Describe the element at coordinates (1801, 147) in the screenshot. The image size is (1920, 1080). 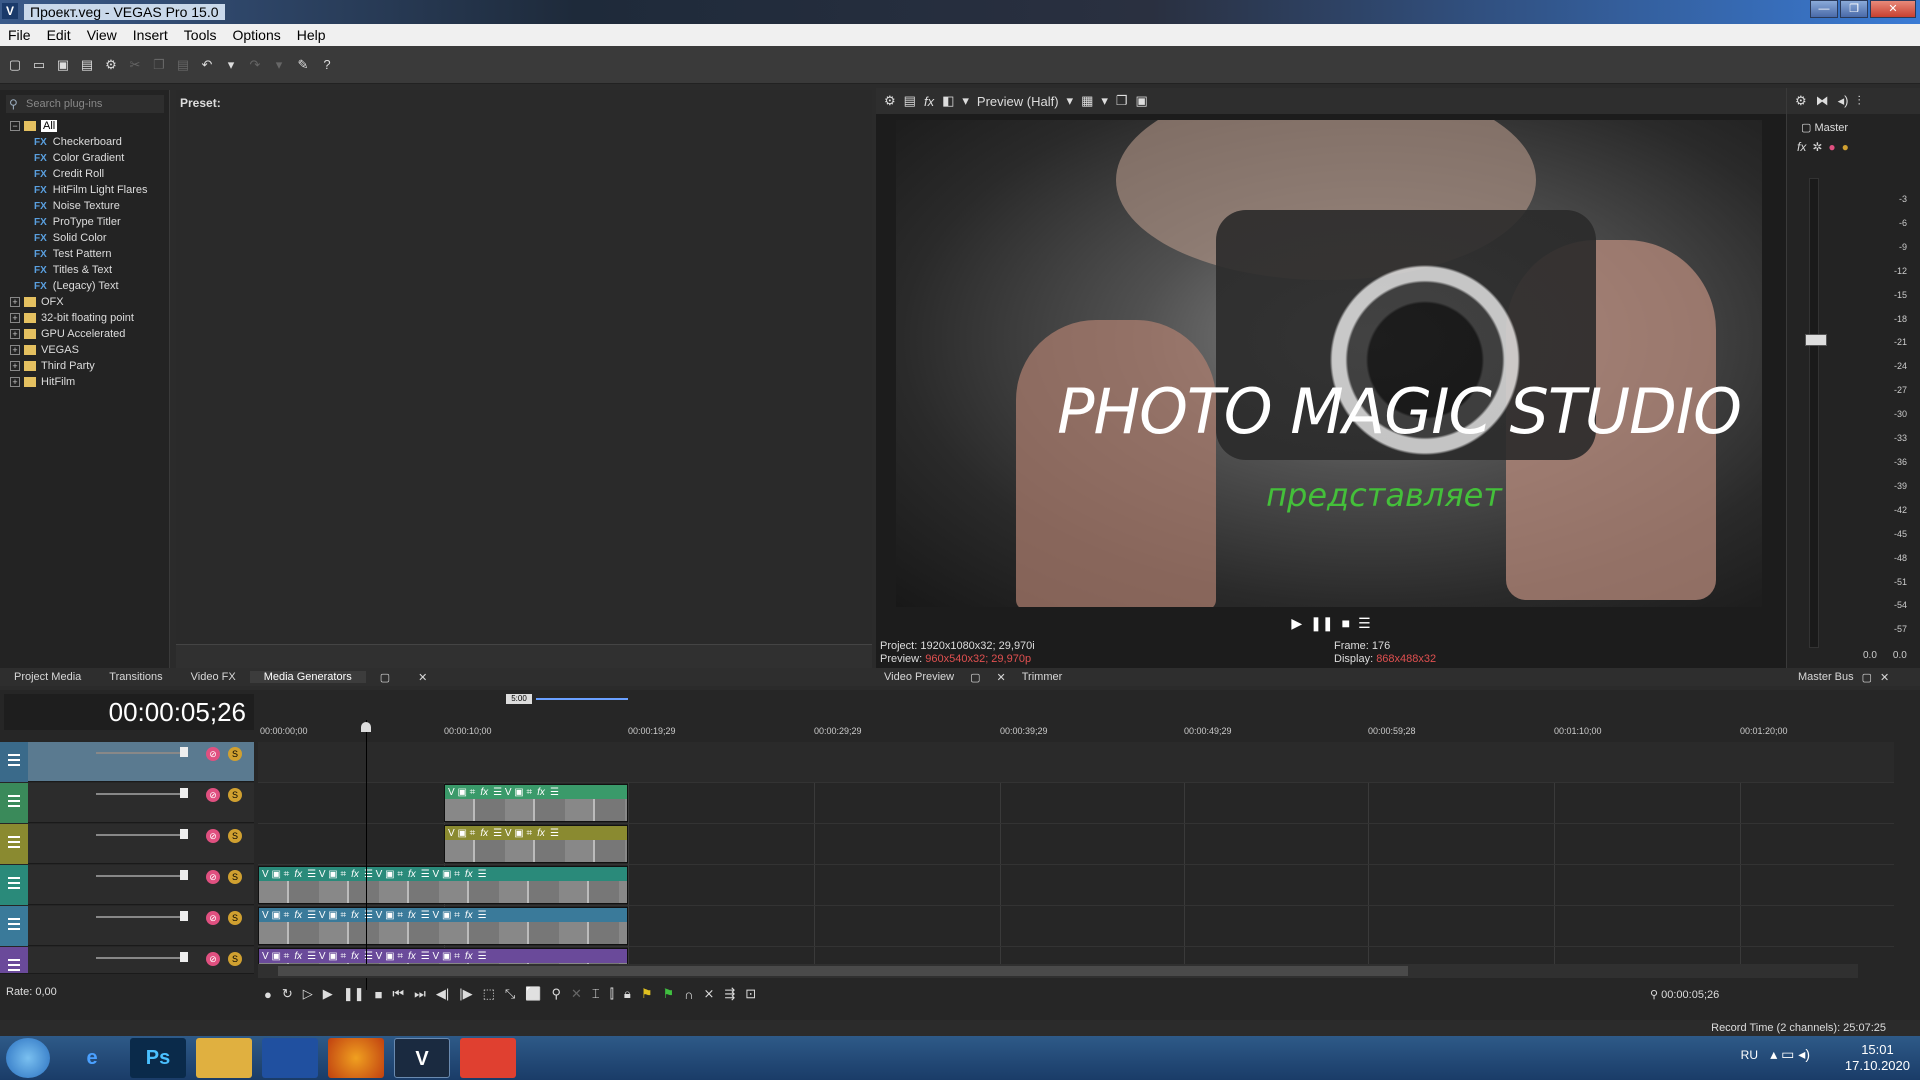
I see `fx-icon: fx` at that location.